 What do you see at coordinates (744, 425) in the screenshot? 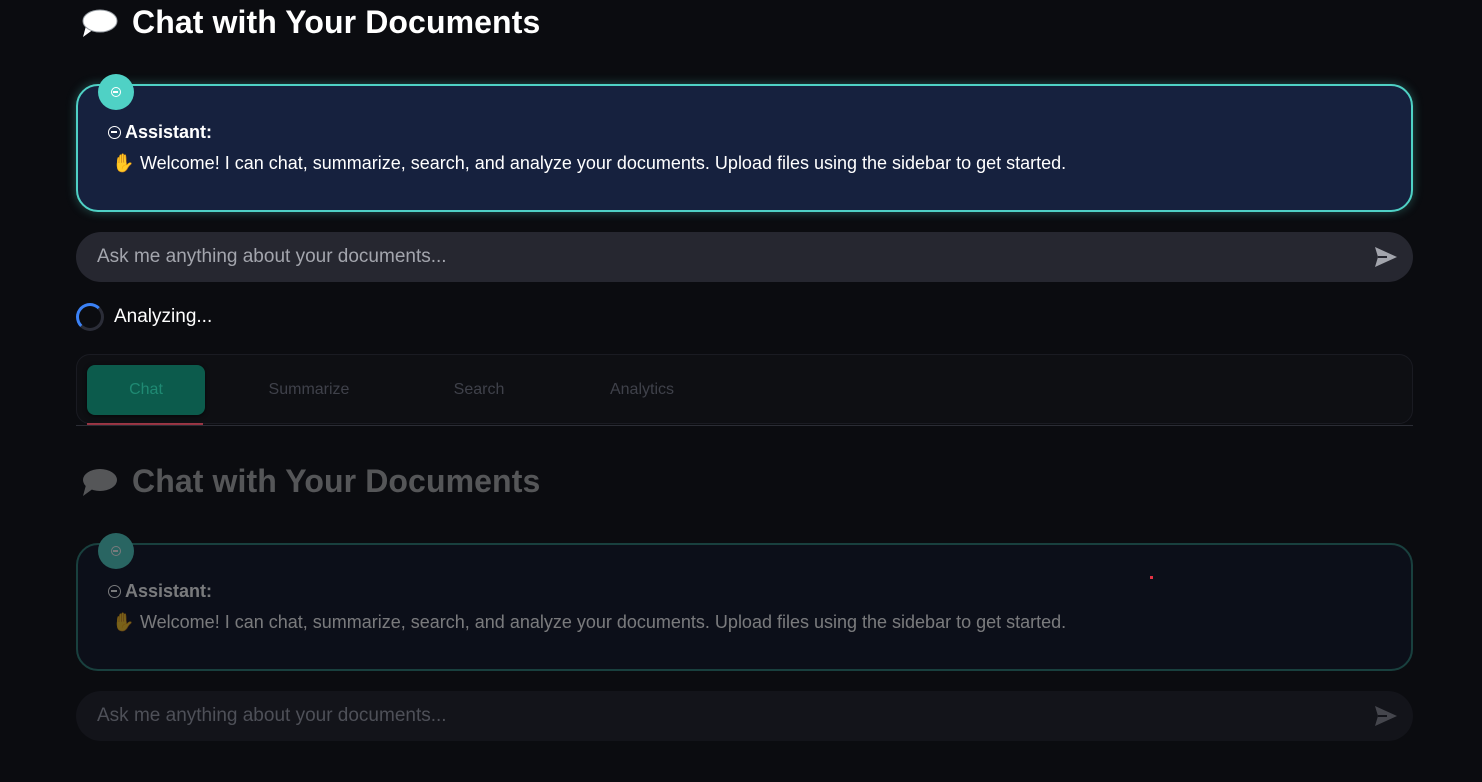
I see `tabs-divider` at bounding box center [744, 425].